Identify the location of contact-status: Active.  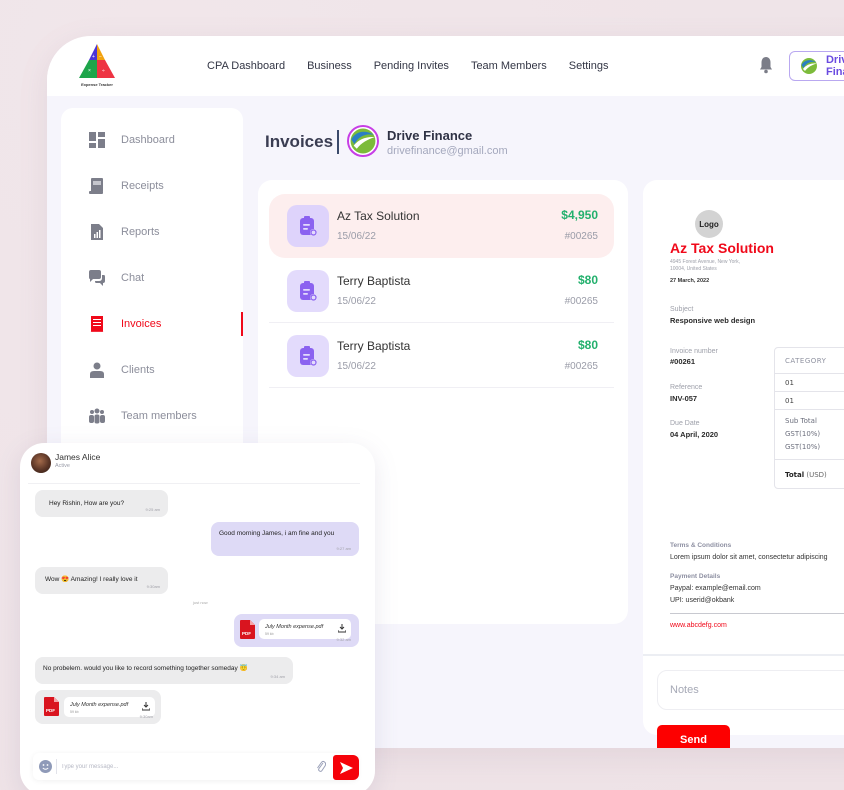
(62, 466).